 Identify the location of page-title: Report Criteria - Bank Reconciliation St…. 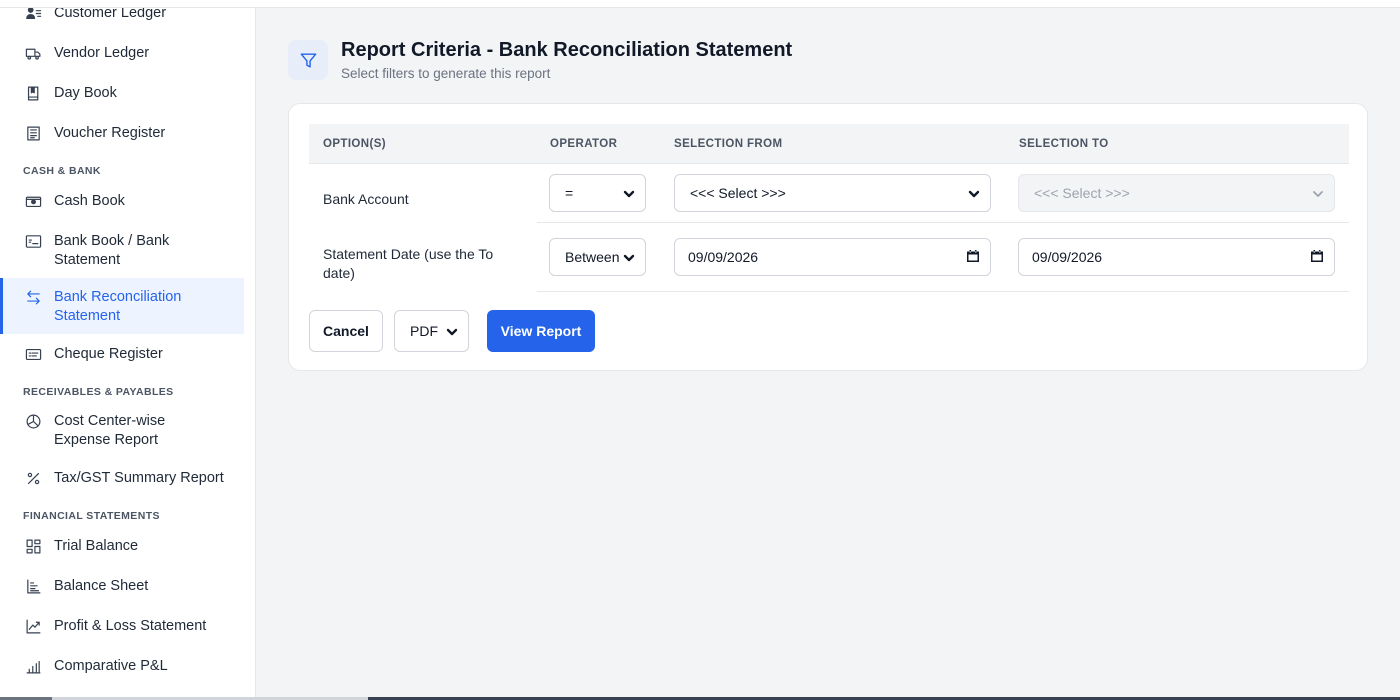
(567, 50).